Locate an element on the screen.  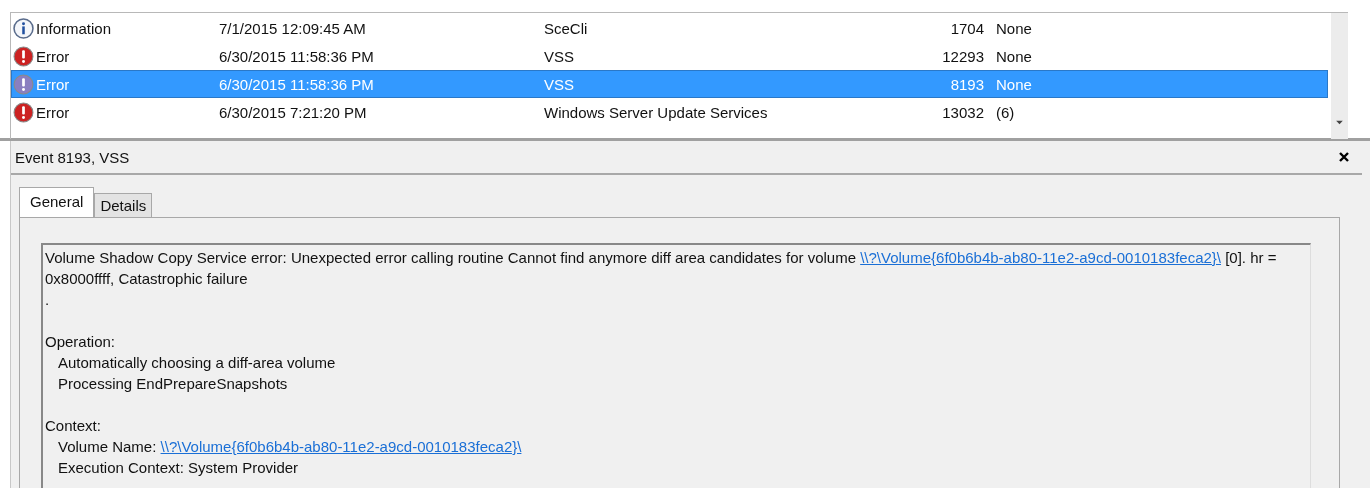
event-id-cell-text: 8193 is located at coordinates (966, 84).